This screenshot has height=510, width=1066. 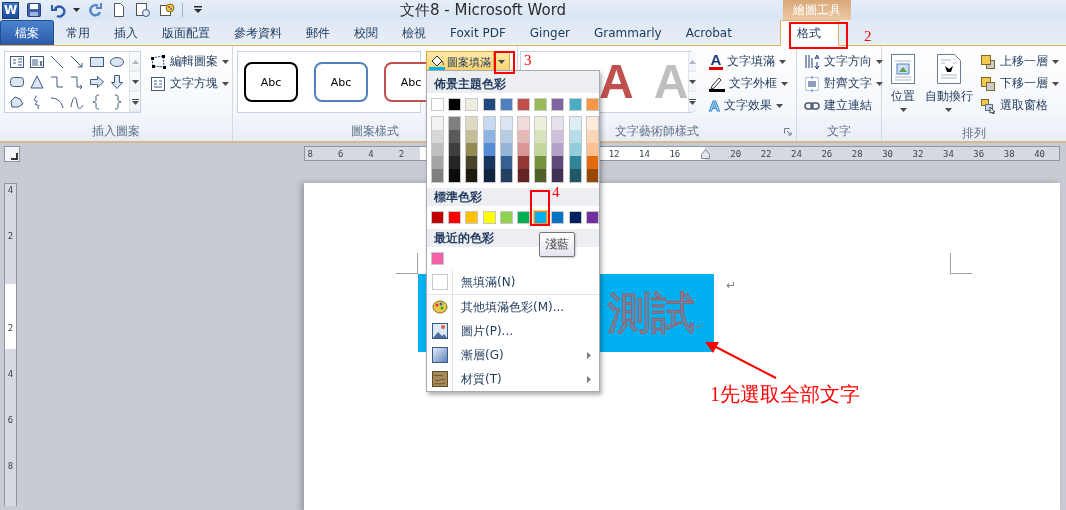 I want to click on oval-icon, so click(x=117, y=62).